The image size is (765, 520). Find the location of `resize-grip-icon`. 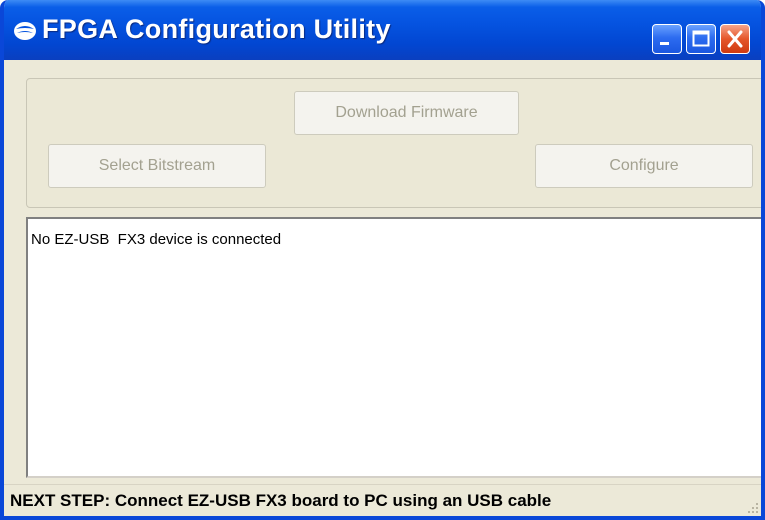

resize-grip-icon is located at coordinates (752, 507).